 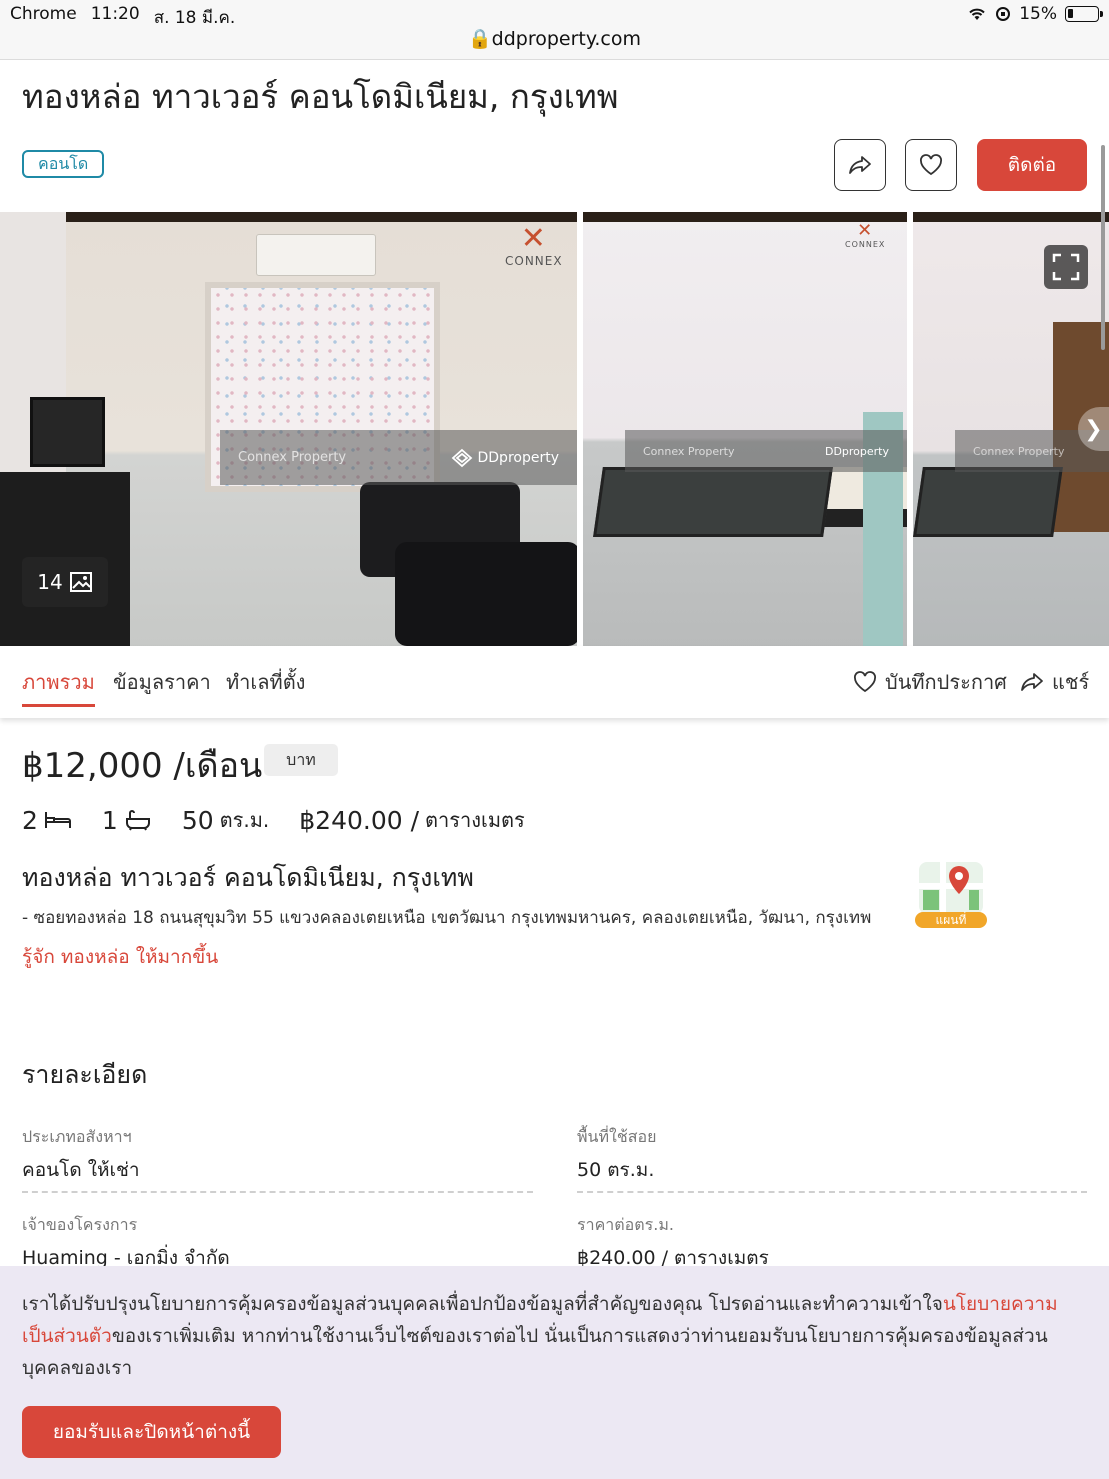 What do you see at coordinates (65, 582) in the screenshot?
I see `photo-count-badge: 14` at bounding box center [65, 582].